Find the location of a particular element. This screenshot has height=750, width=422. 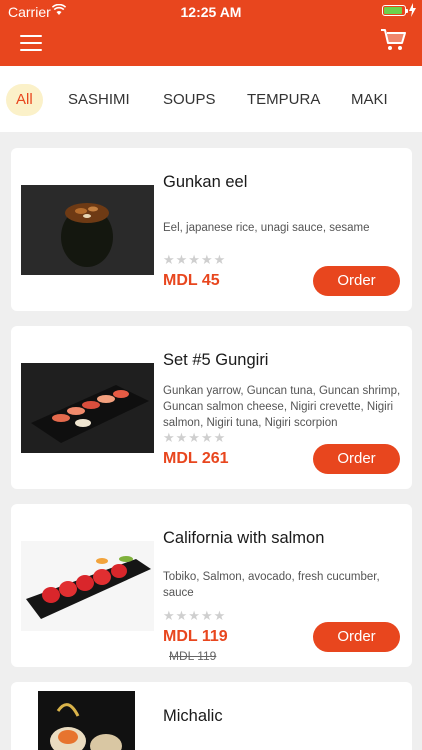

charging-icon is located at coordinates (412, 10).